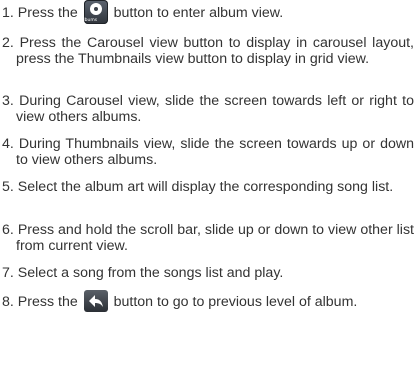  I want to click on step-text-after: button to go to previous level of album., so click(235, 301).